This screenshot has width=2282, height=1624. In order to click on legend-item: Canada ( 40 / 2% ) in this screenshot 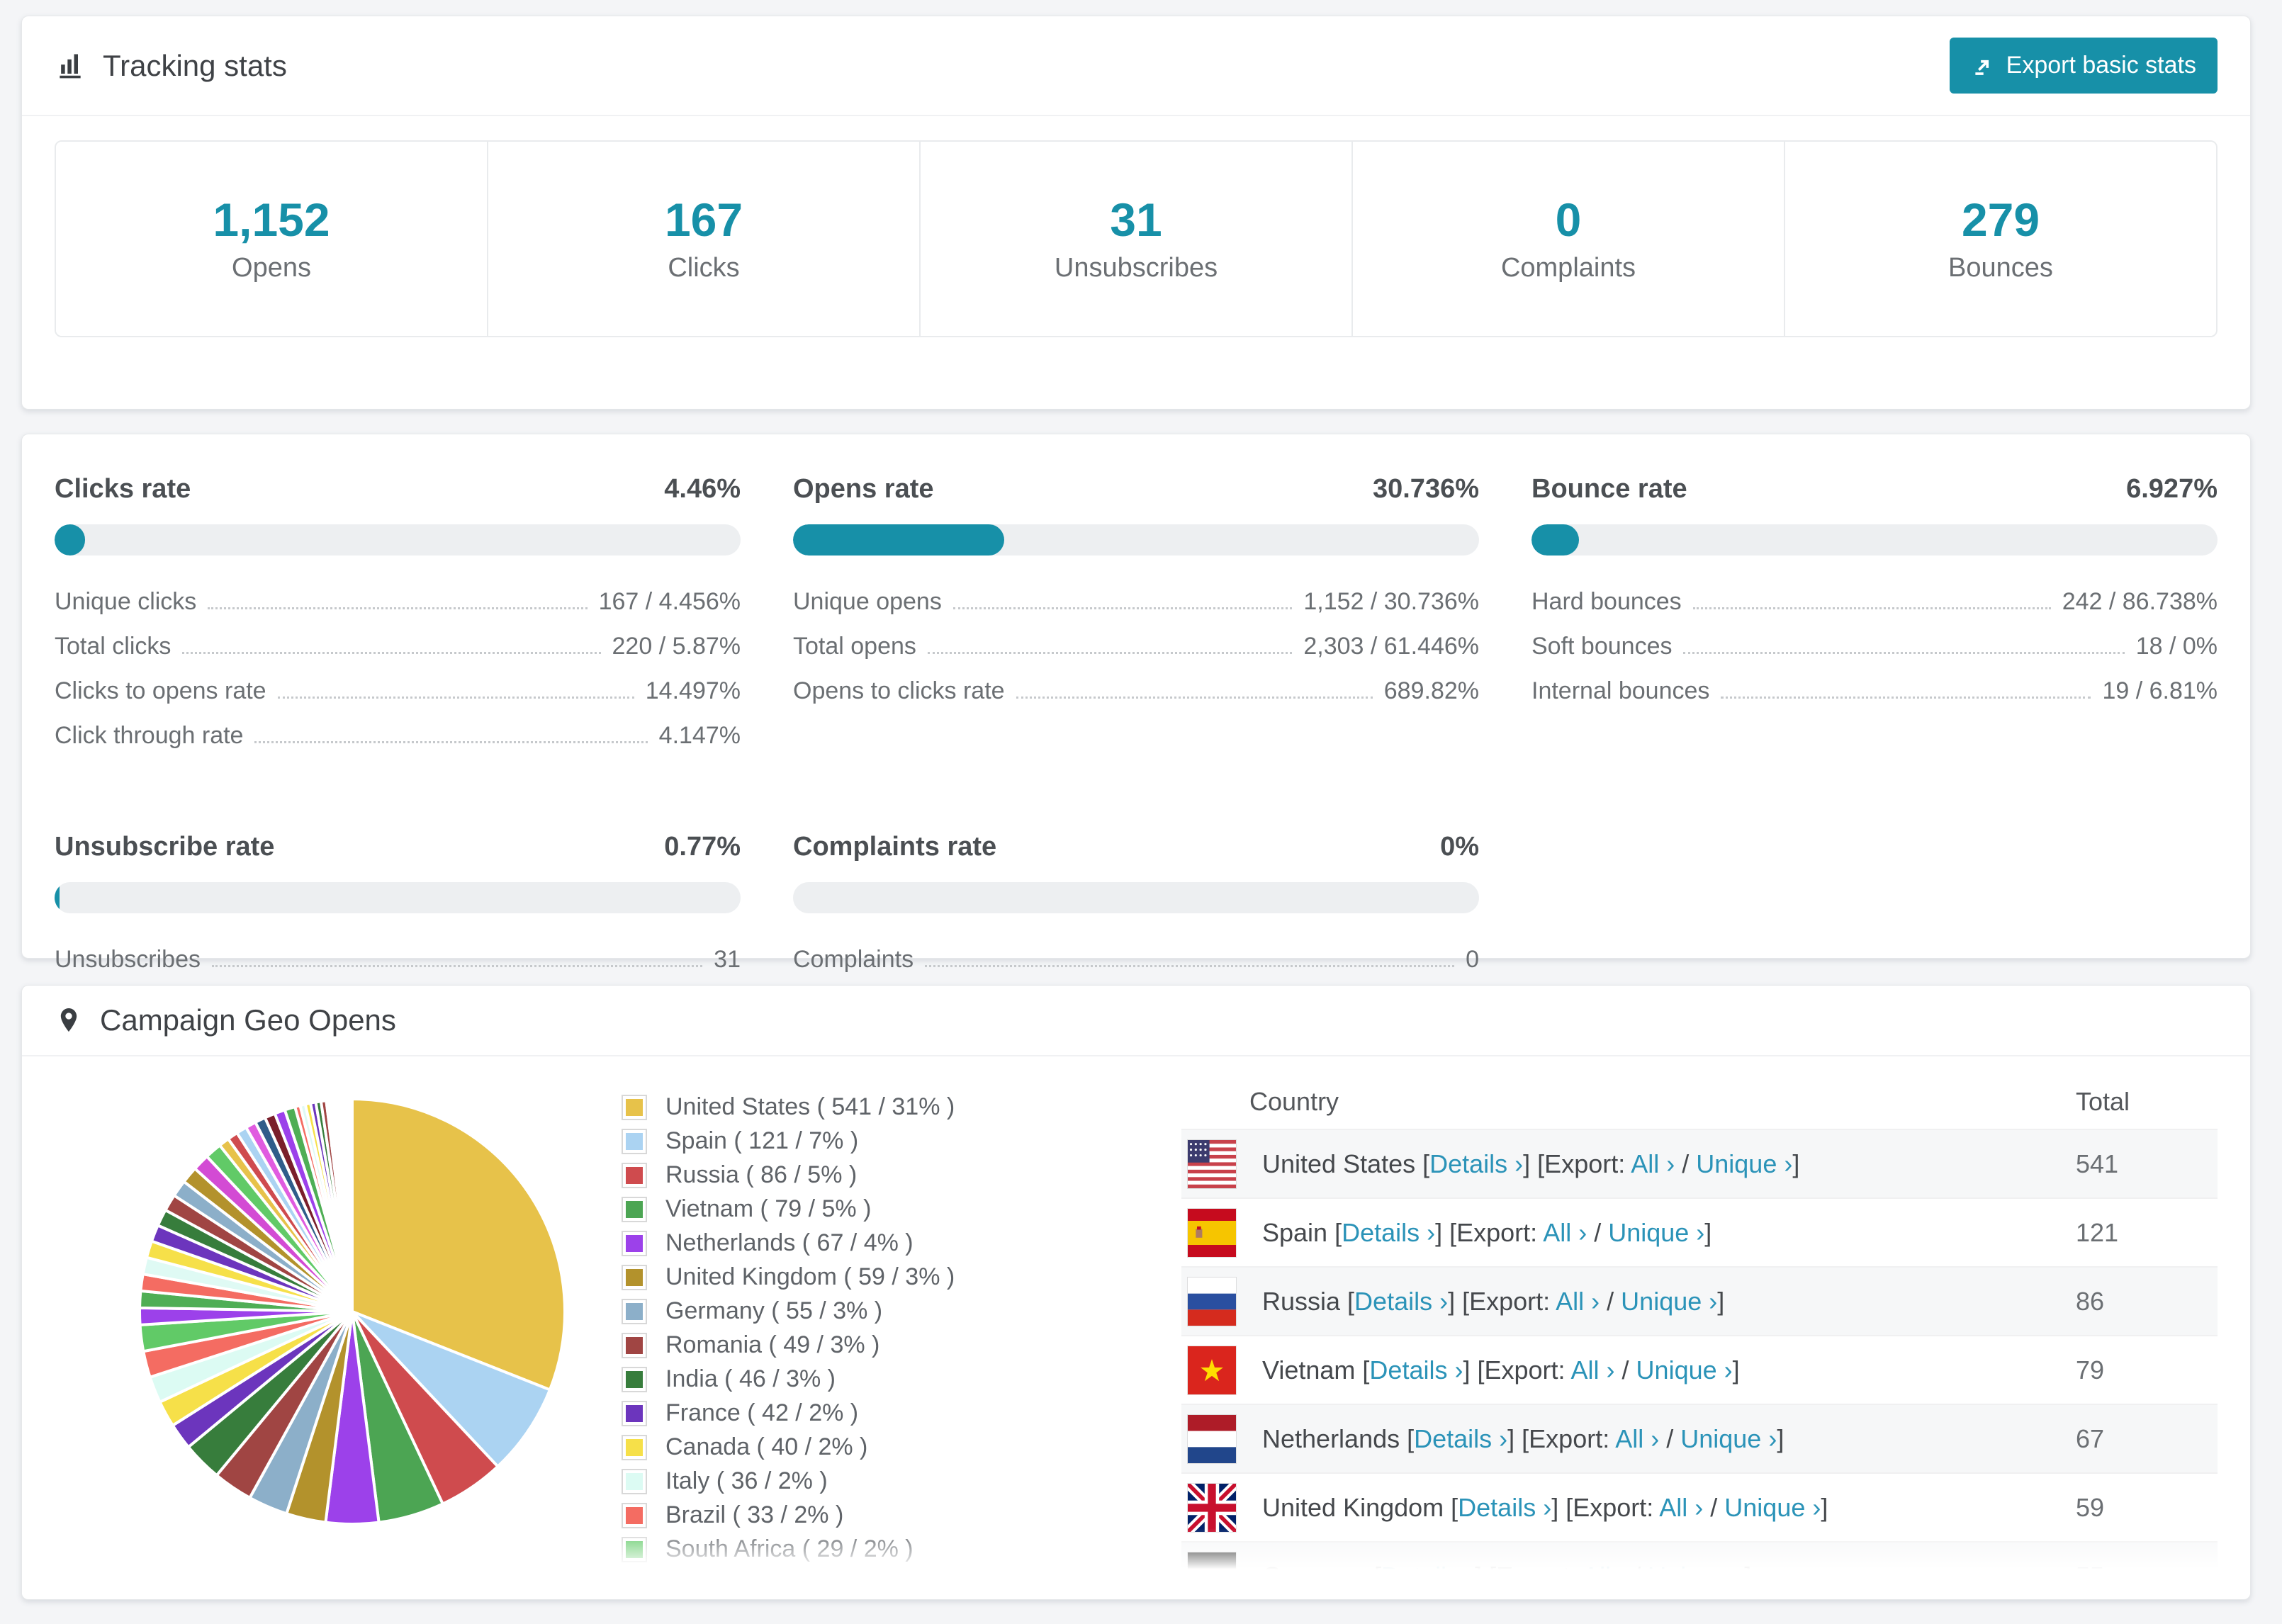, I will do `click(862, 1447)`.